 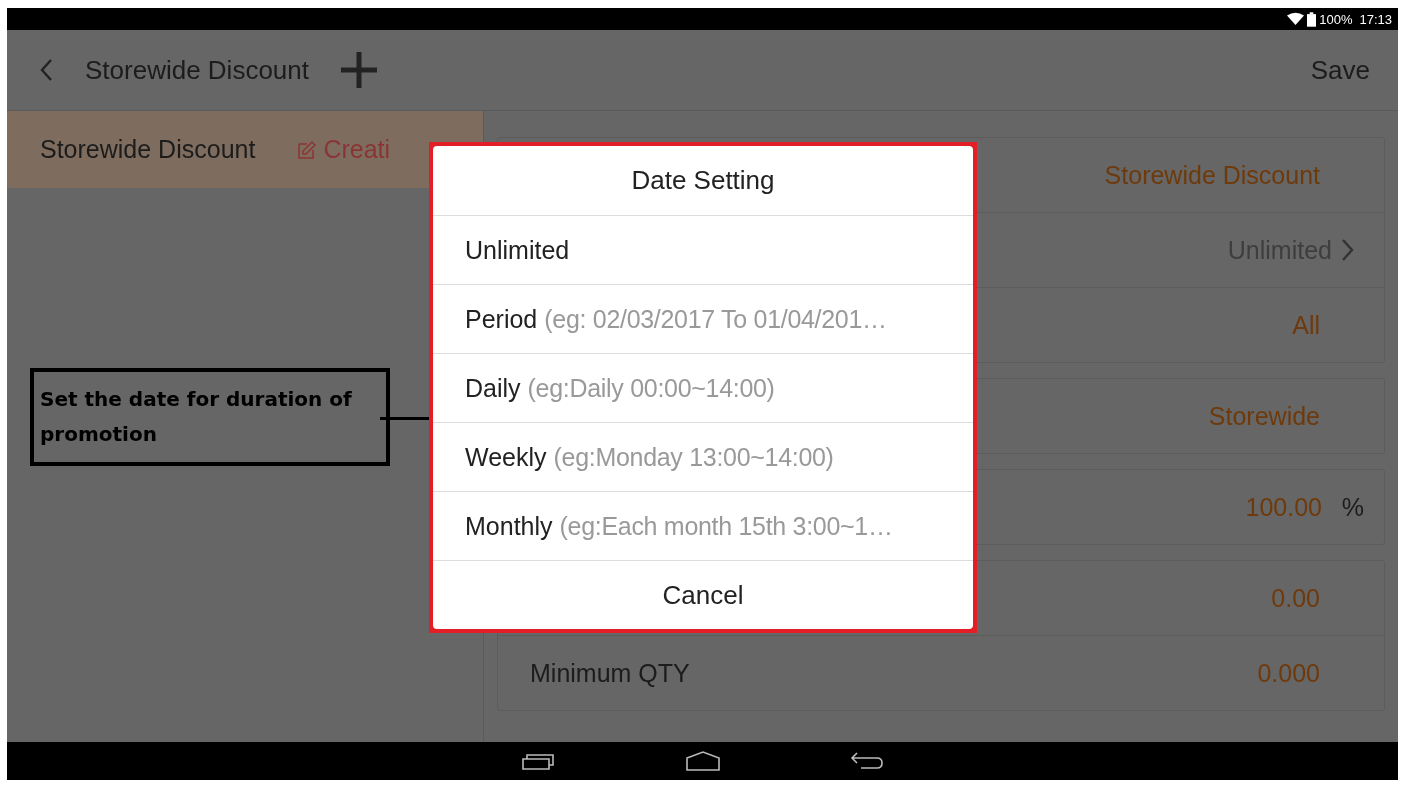 What do you see at coordinates (1336, 19) in the screenshot?
I see `battery-level: 100%` at bounding box center [1336, 19].